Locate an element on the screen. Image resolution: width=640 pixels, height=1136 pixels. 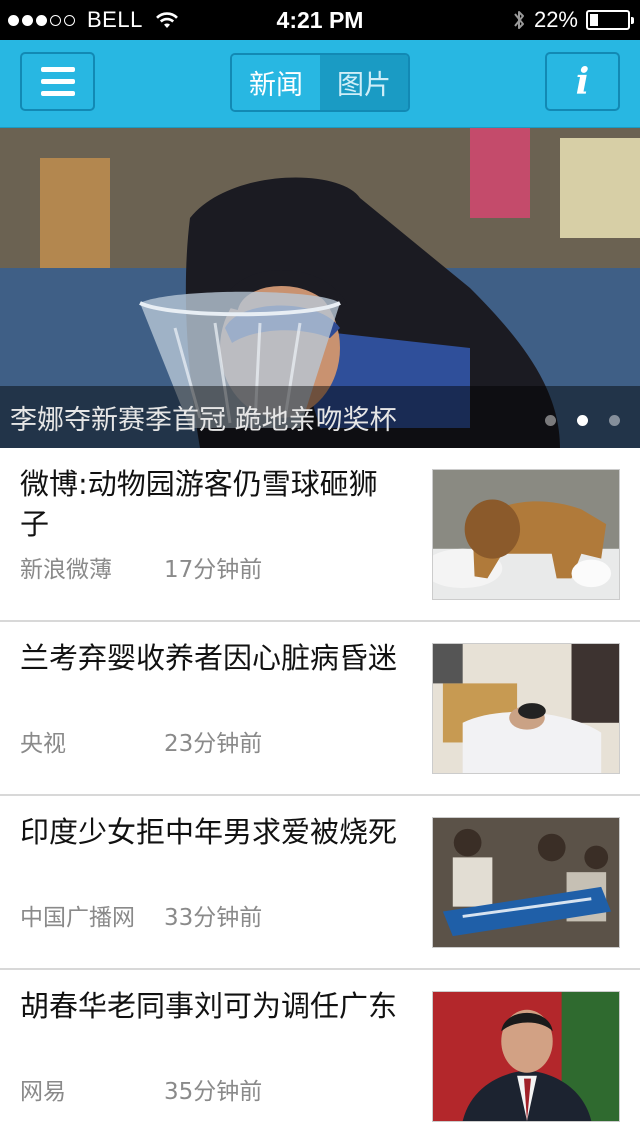
news-item: 胡春华老同事刘可为调任广东 网易 35分钟前 is located at coordinates (320, 1053).